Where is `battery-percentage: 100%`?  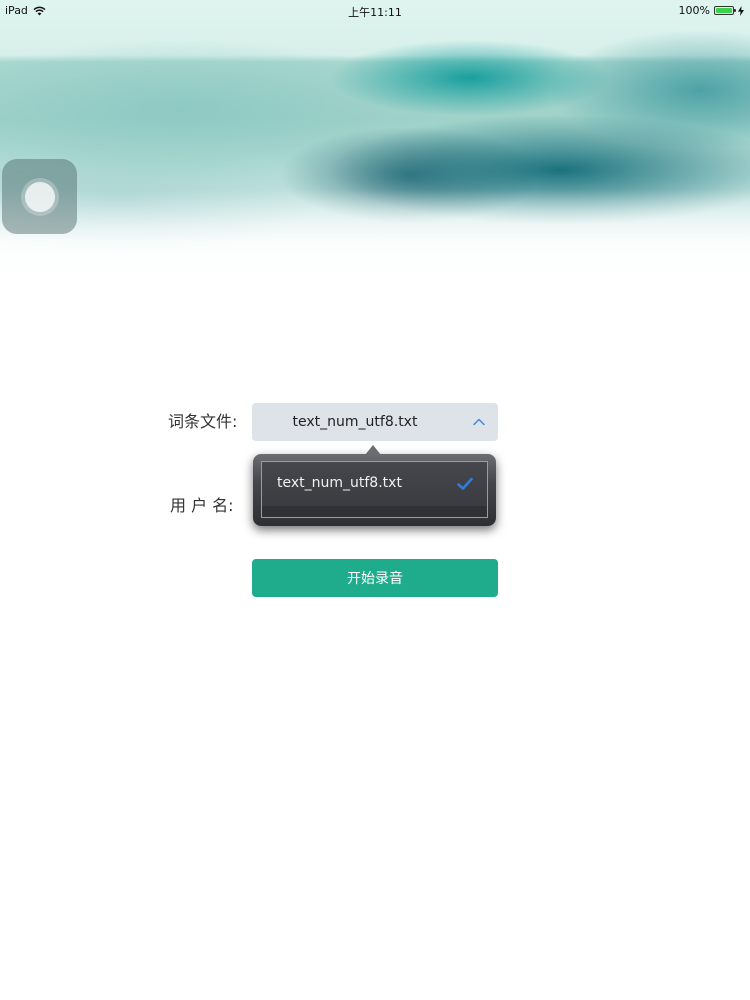
battery-percentage: 100% is located at coordinates (694, 10).